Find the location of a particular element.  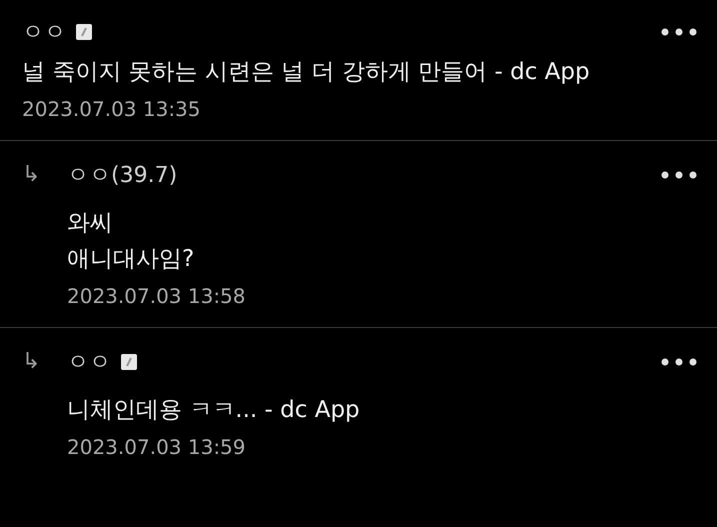

author-name: ㅇㅇ(39.7) is located at coordinates (122, 176).